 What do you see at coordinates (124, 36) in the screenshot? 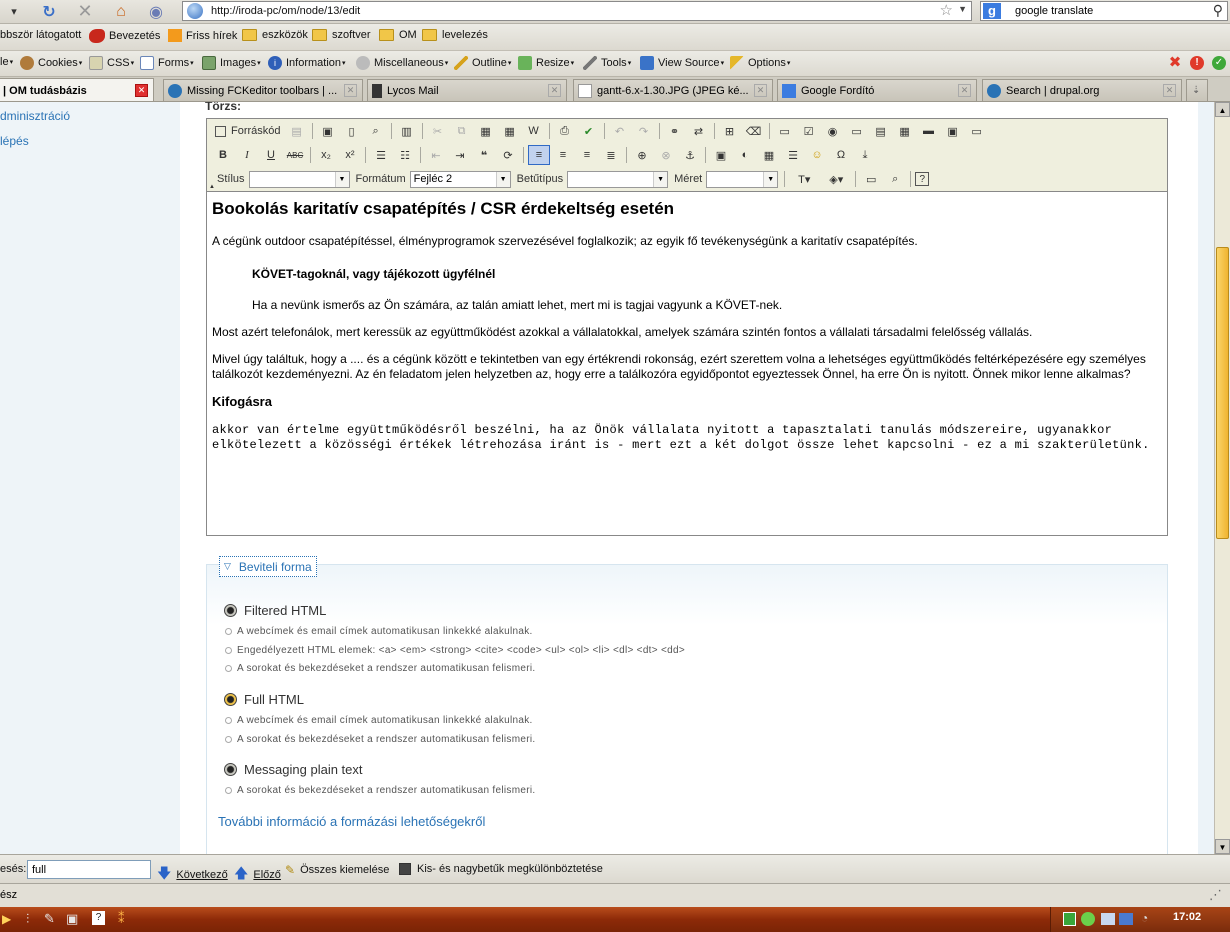
I see `bookmark-intro: Bevezetés` at bounding box center [124, 36].